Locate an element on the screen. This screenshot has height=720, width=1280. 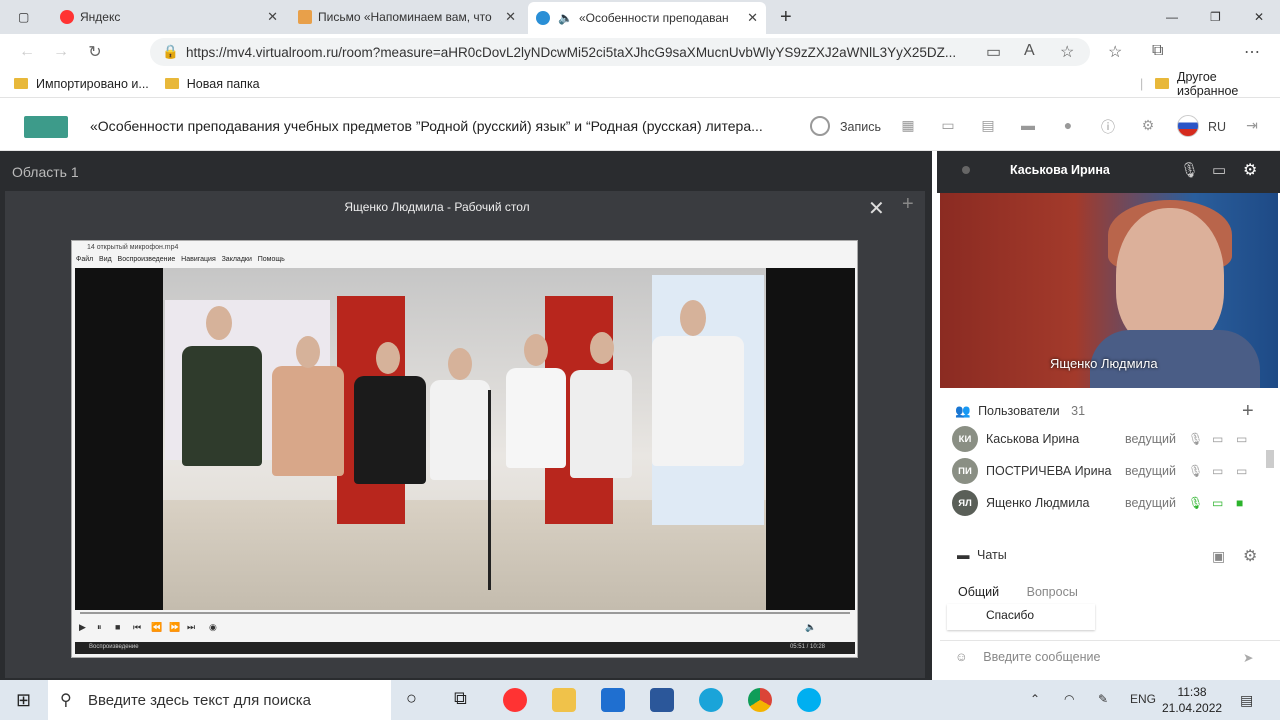
camera-icon: ▭ is located at coordinates (993, 52).